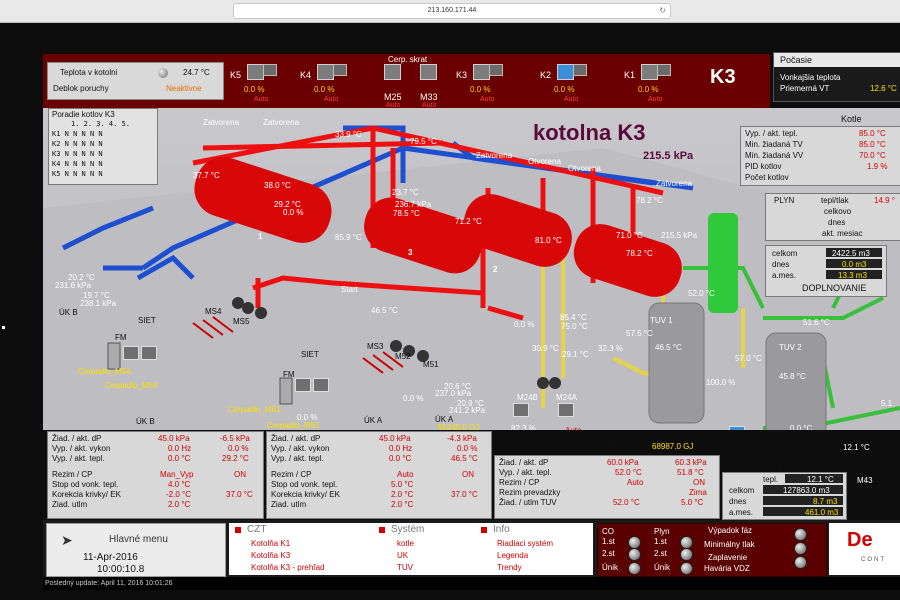 The width and height of the screenshot is (900, 600). What do you see at coordinates (668, 156) in the screenshot?
I see `main-pressure: 215.5 kPa` at bounding box center [668, 156].